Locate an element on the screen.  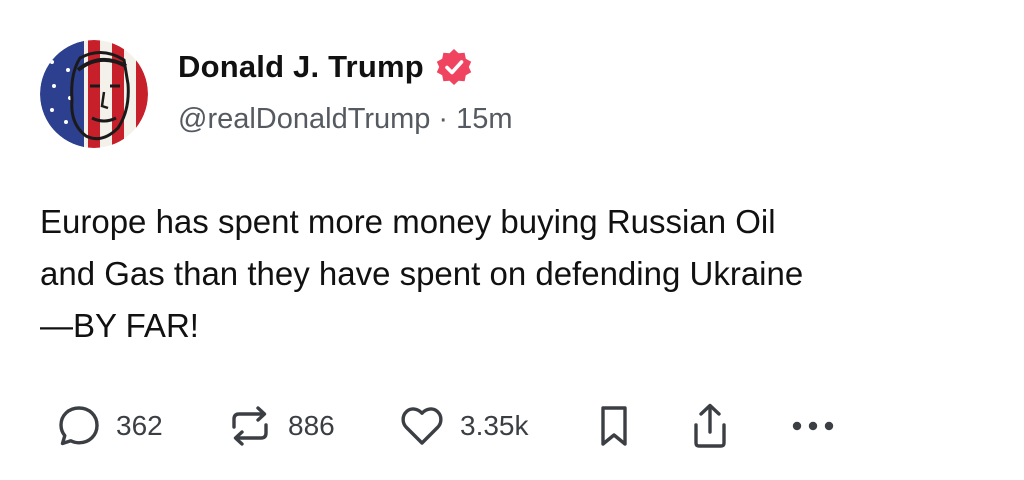
share-button is located at coordinates (710, 426).